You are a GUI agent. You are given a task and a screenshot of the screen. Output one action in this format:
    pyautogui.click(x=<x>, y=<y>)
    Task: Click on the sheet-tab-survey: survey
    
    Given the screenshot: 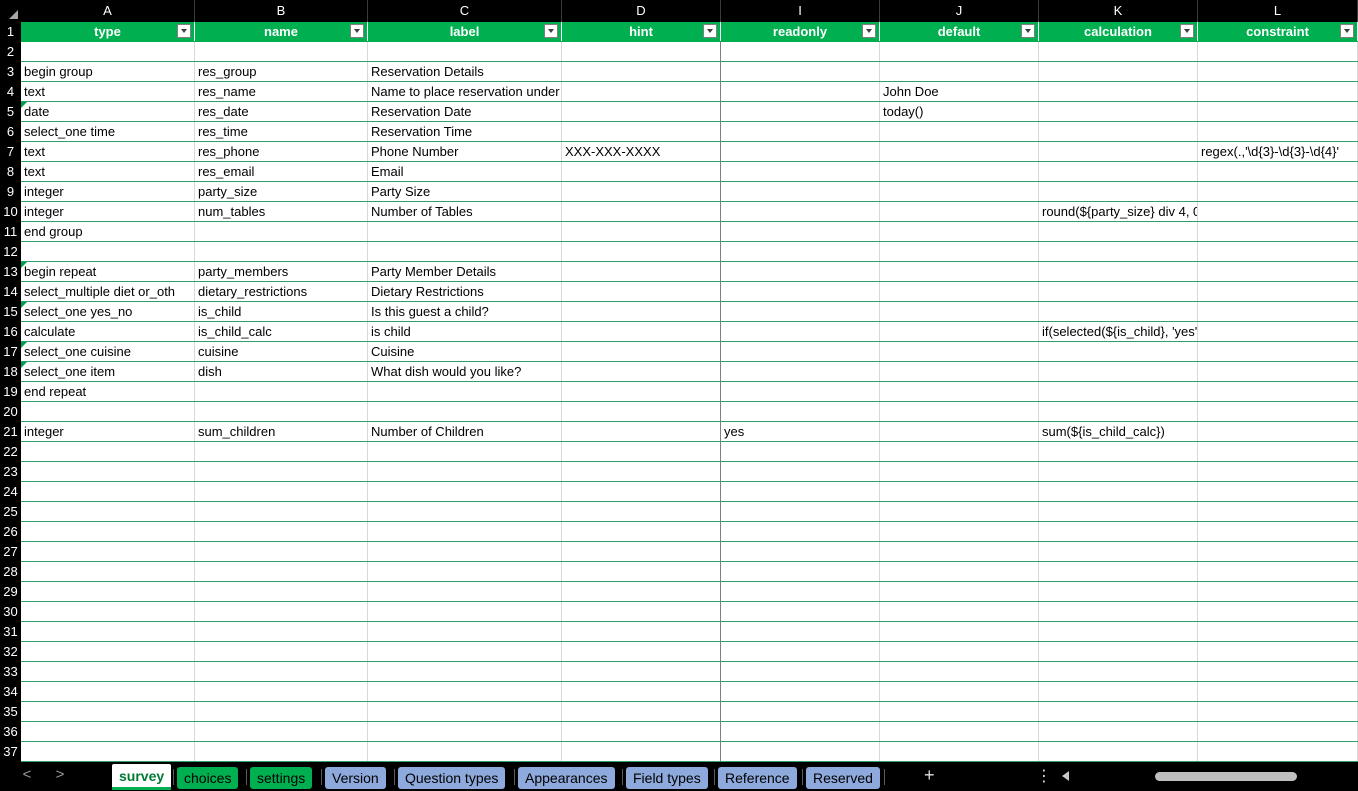 What is the action you would take?
    pyautogui.click(x=142, y=777)
    